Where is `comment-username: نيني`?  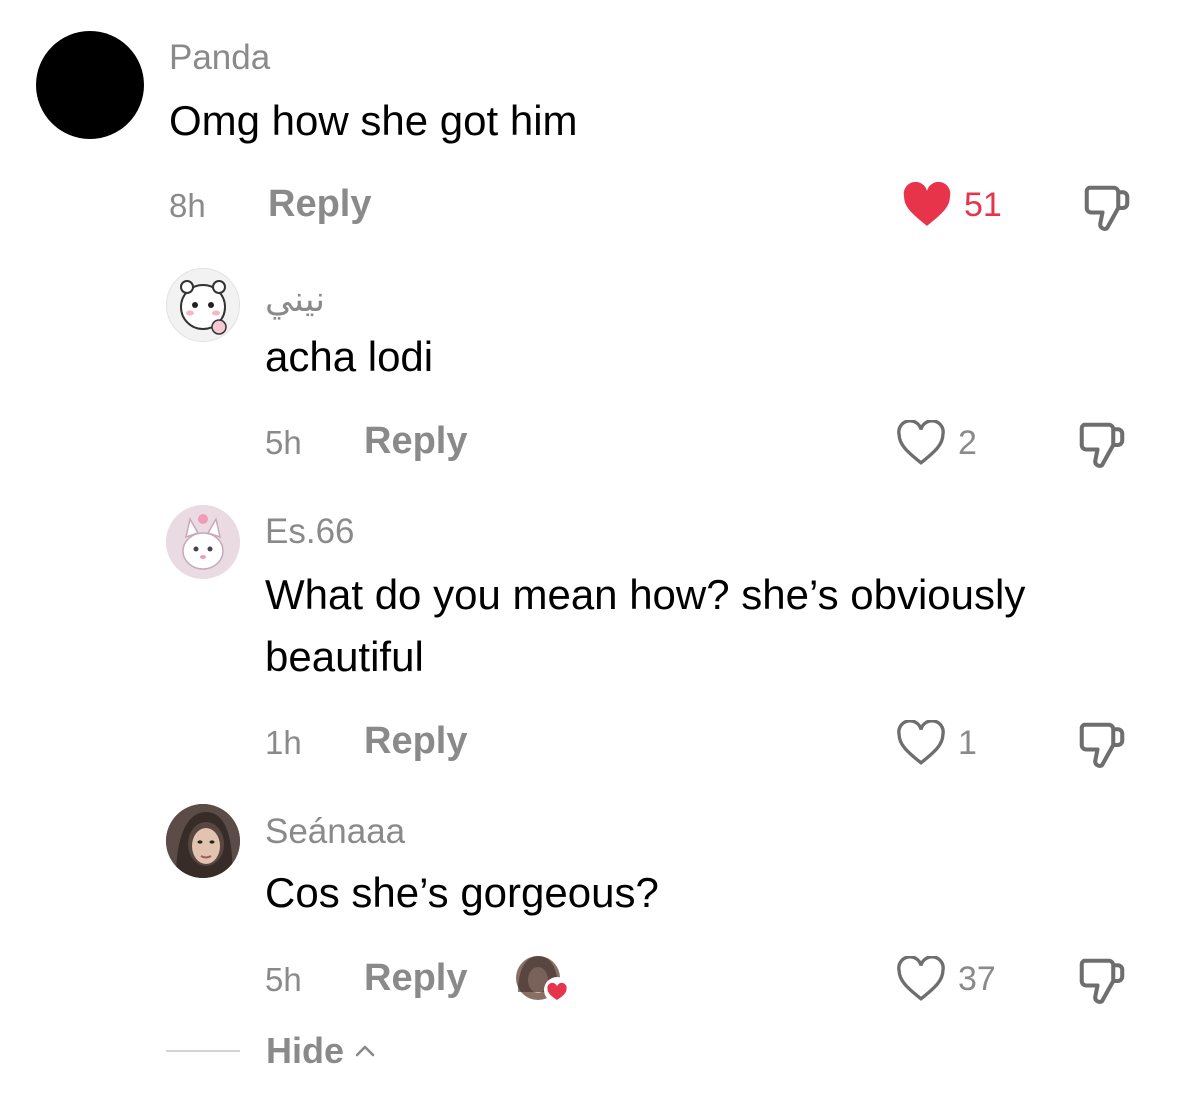
comment-username: نيني is located at coordinates (295, 300).